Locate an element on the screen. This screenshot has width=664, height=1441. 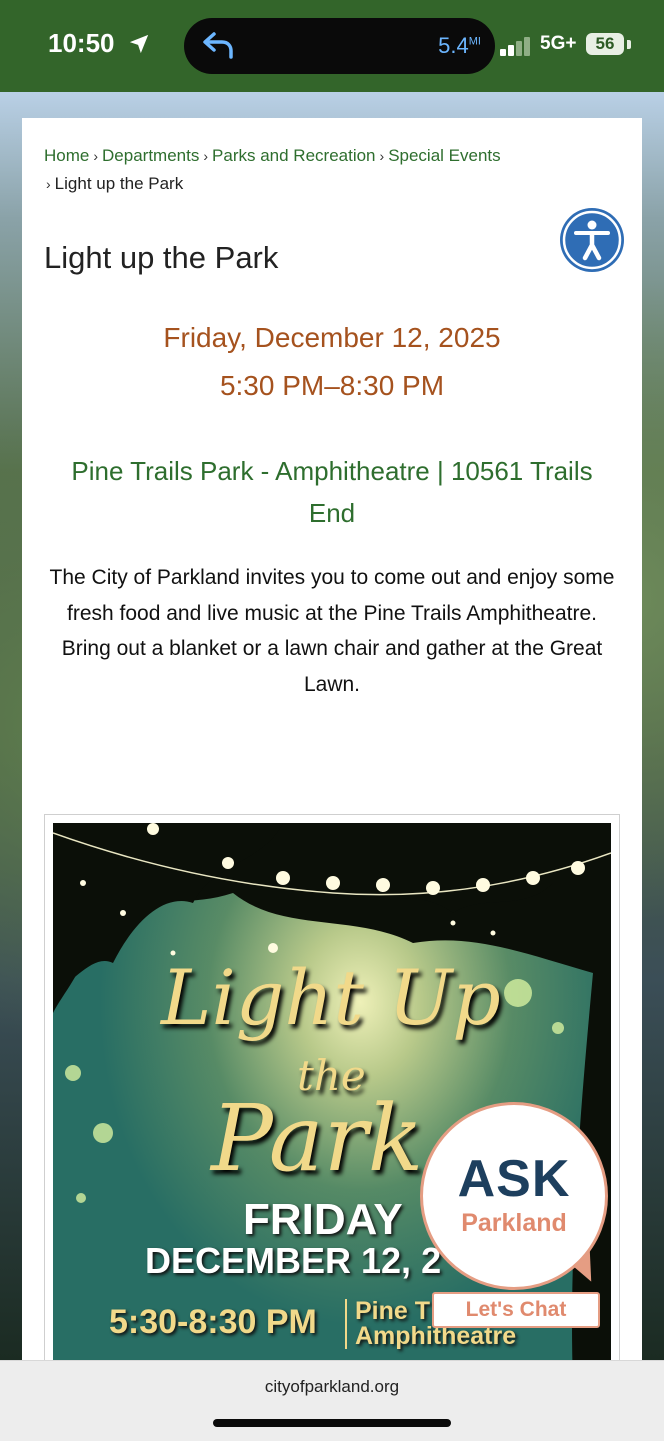
location-arrow-icon is located at coordinates (139, 44).